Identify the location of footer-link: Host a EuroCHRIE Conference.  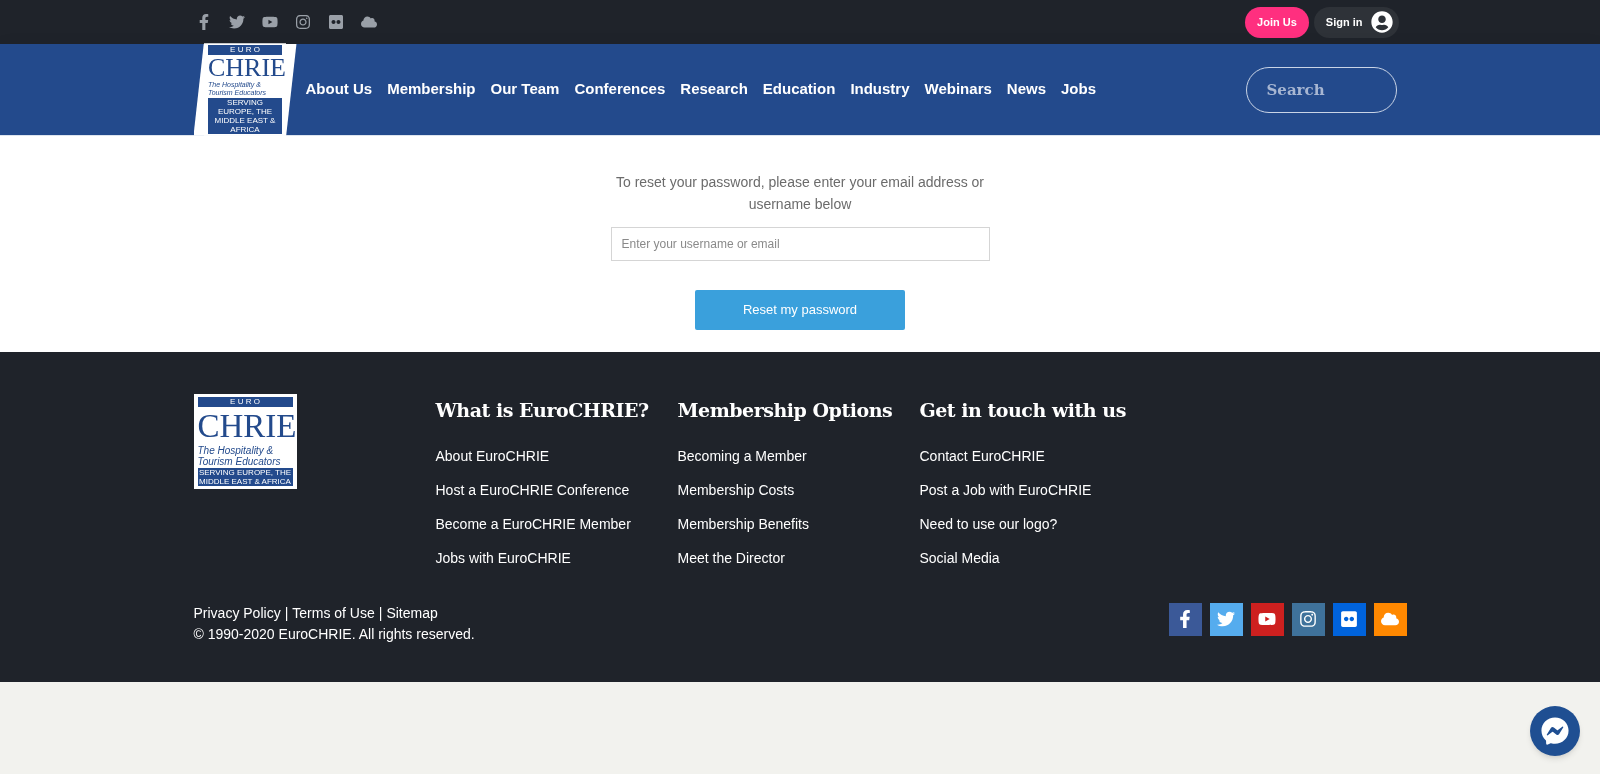
(556, 489).